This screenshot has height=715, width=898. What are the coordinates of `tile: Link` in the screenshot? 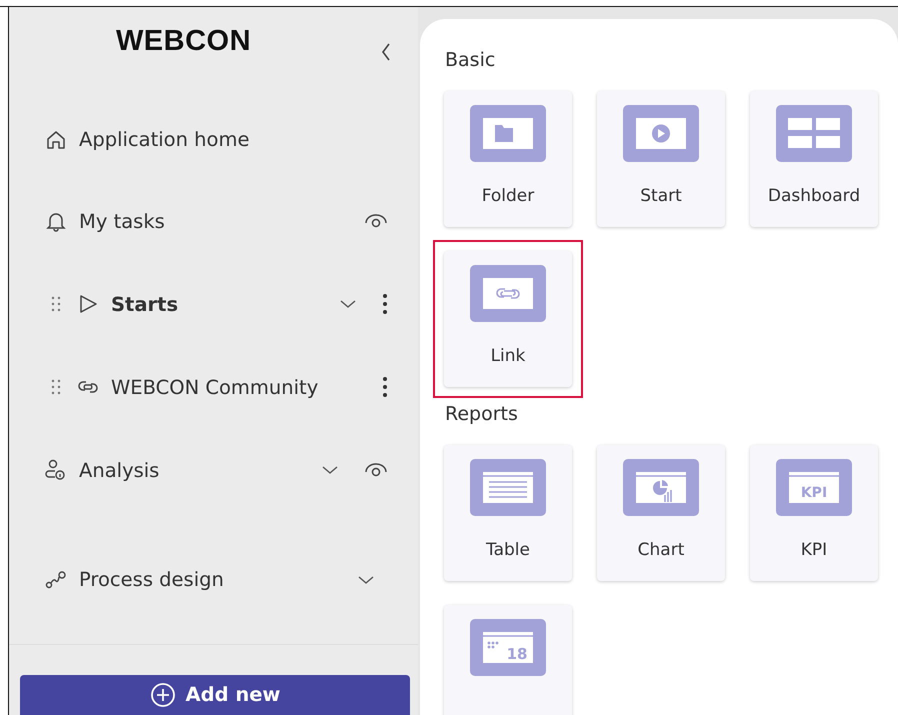 It's located at (508, 319).